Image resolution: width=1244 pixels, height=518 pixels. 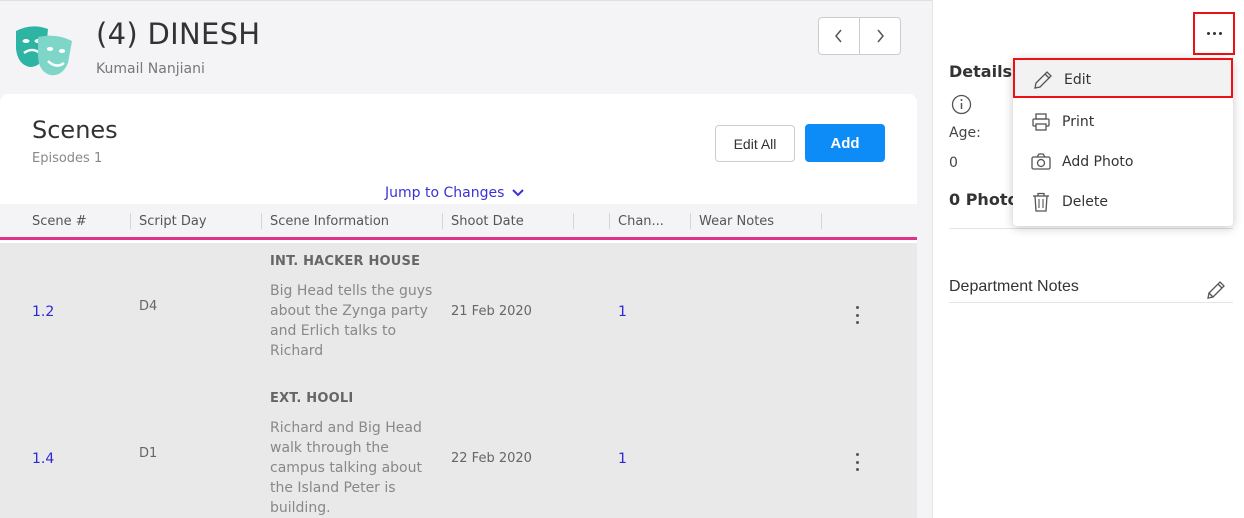 What do you see at coordinates (1014, 286) in the screenshot?
I see `department-notes-title: Department Notes` at bounding box center [1014, 286].